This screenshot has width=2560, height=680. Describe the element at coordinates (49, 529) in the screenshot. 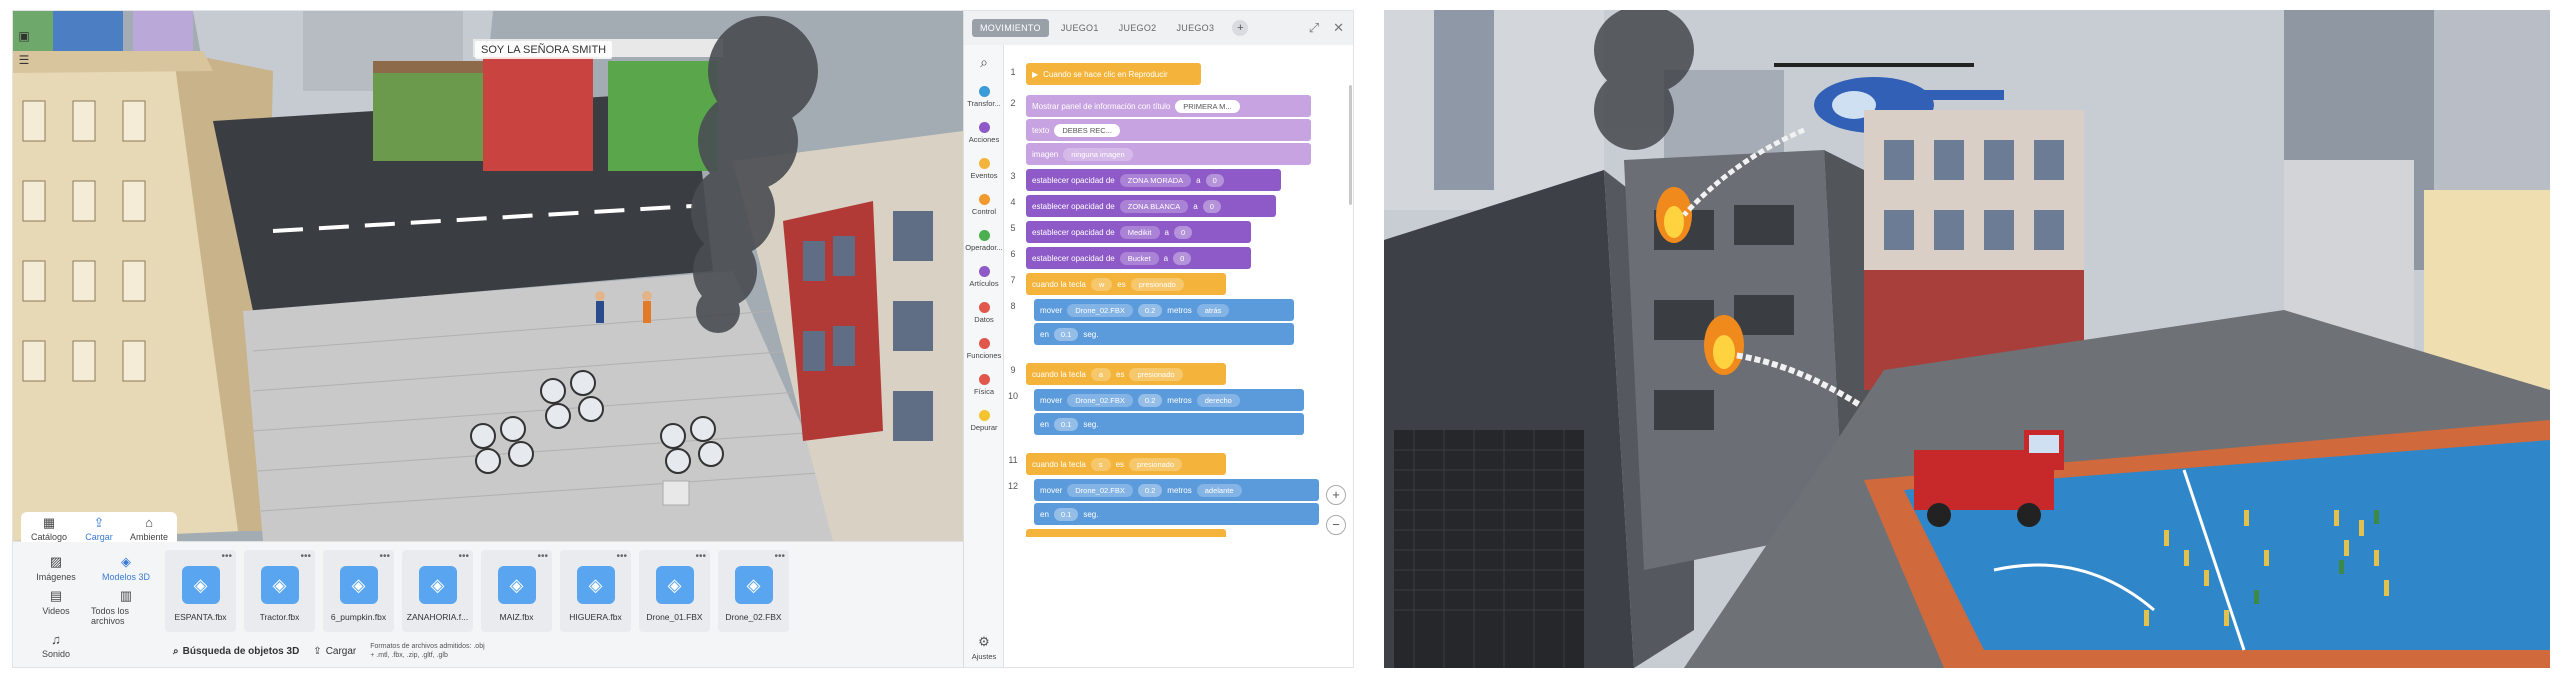

I see `tab-catalog: ▦ Catálogo` at that location.